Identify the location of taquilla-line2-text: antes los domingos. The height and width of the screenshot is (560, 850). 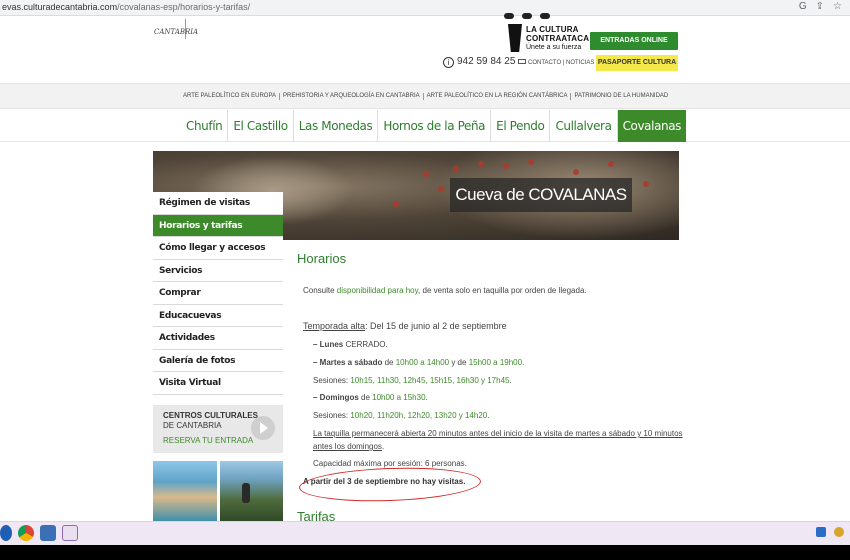
(347, 446).